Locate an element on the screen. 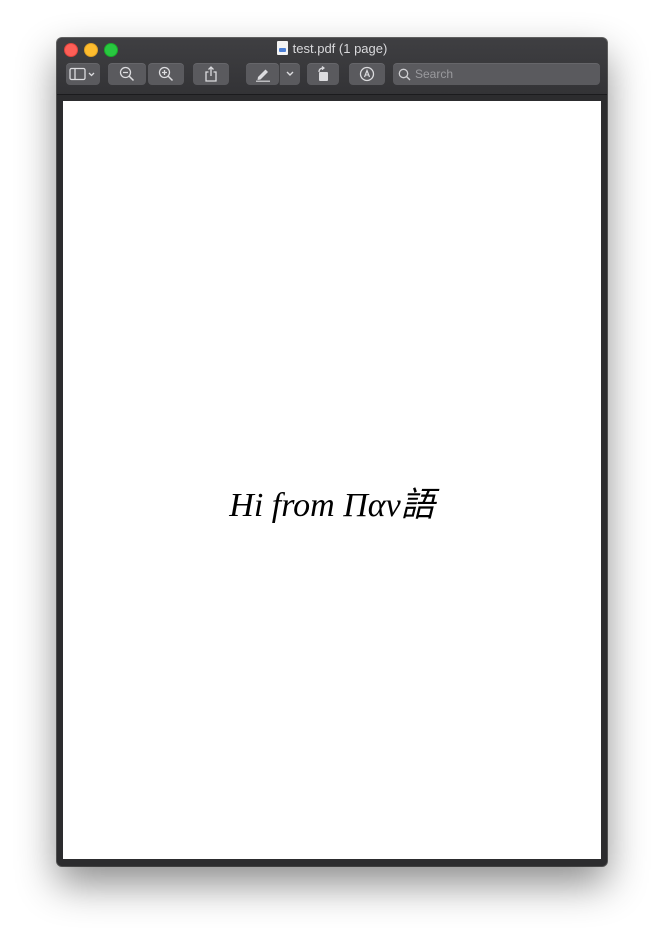 Image resolution: width=664 pixels, height=941 pixels. markup-button is located at coordinates (367, 74).